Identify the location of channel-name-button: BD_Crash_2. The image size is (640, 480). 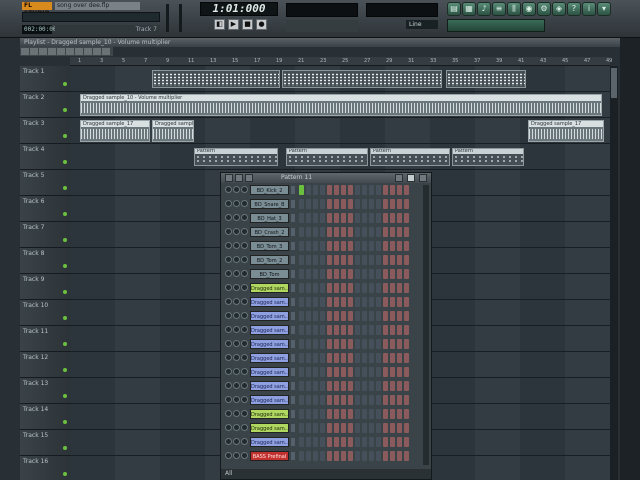
(269, 232).